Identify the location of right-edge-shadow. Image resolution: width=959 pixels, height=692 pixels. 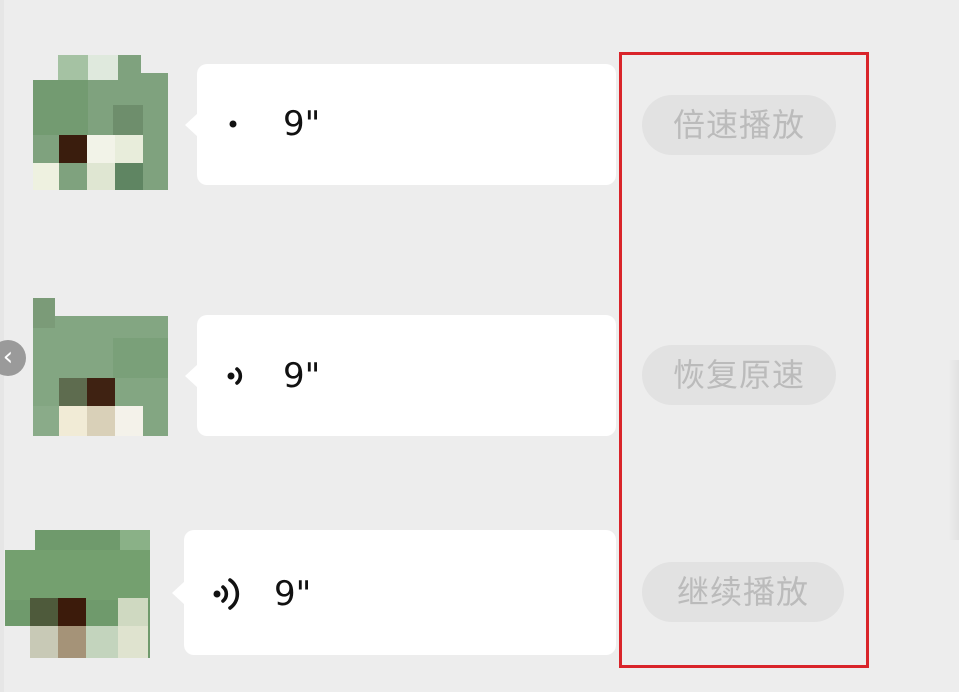
(953, 450).